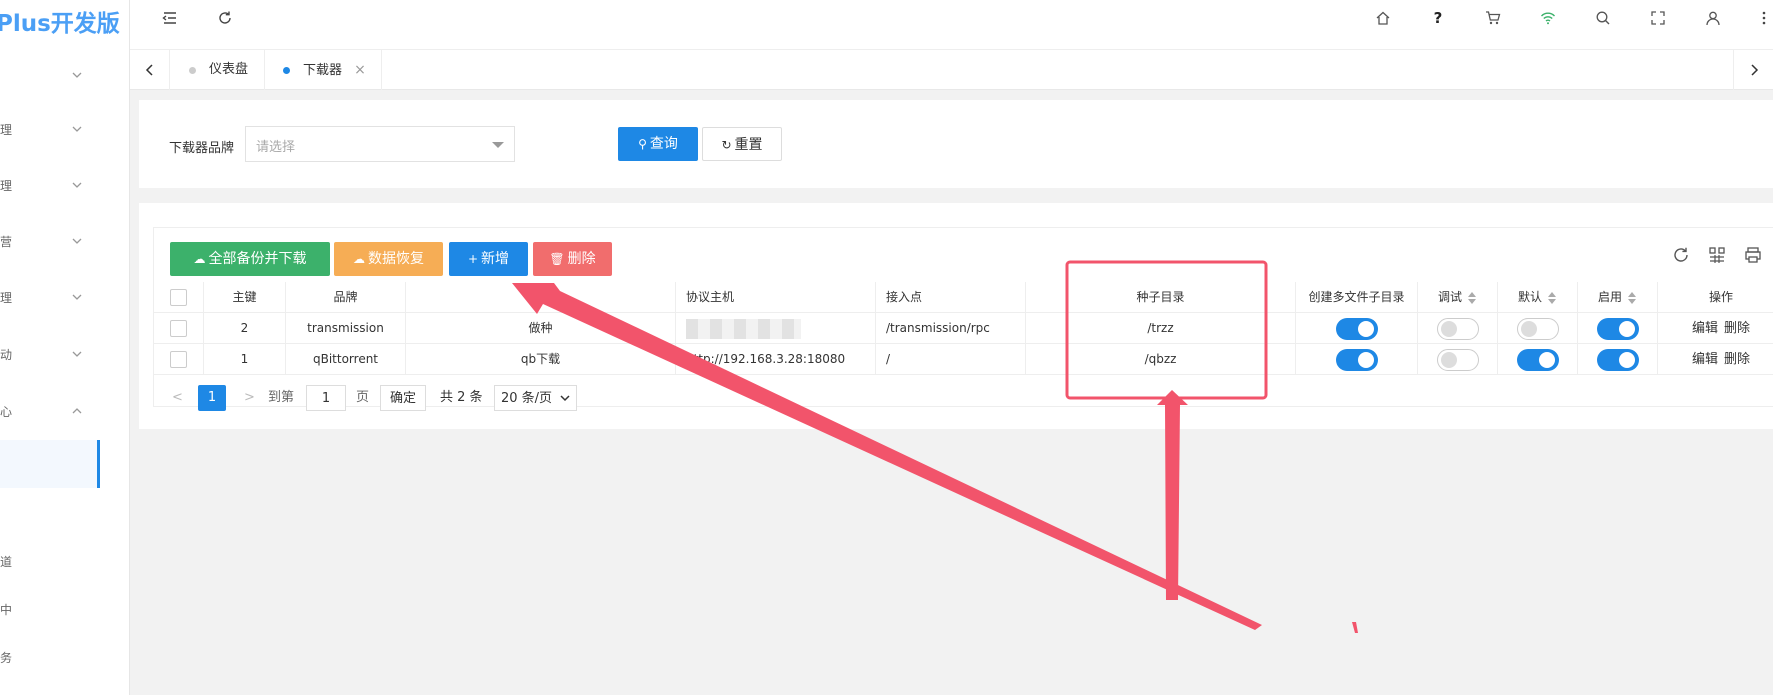 The image size is (1773, 695). I want to click on tab-scroll-right-button, so click(1753, 70).